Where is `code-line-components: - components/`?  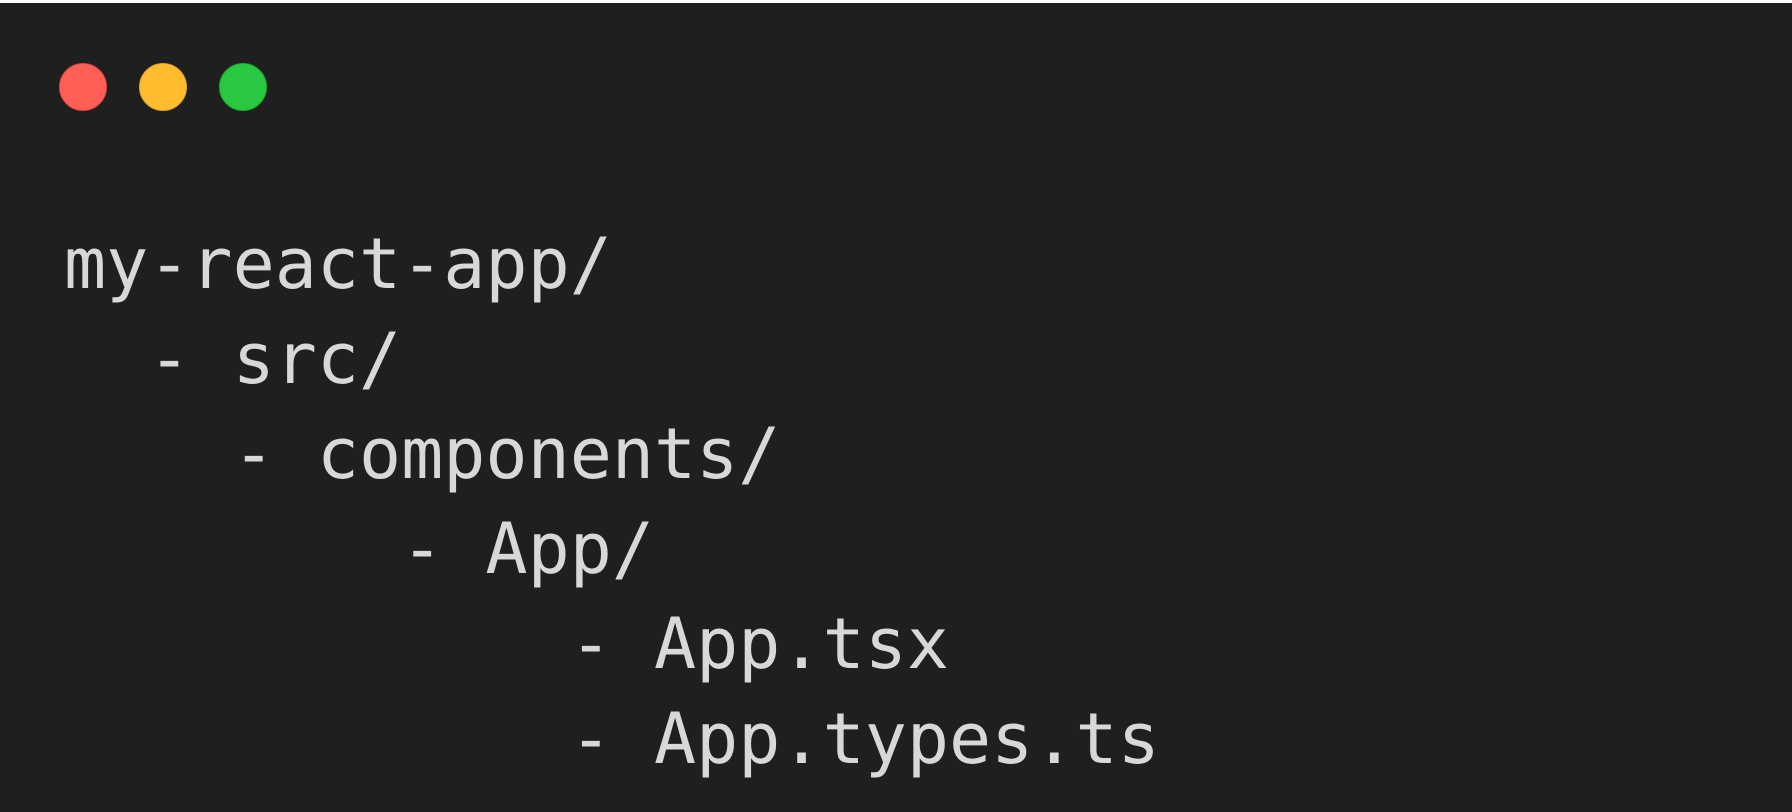
code-line-components: - components/ is located at coordinates (422, 454).